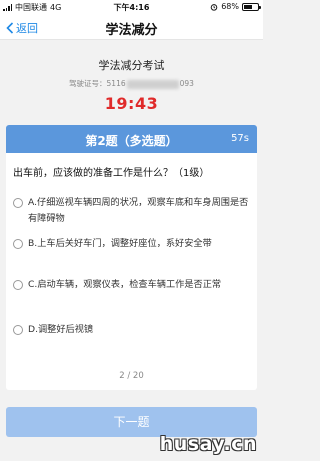 This screenshot has height=461, width=320. What do you see at coordinates (131, 103) in the screenshot?
I see `countdown-timer: 19:43` at bounding box center [131, 103].